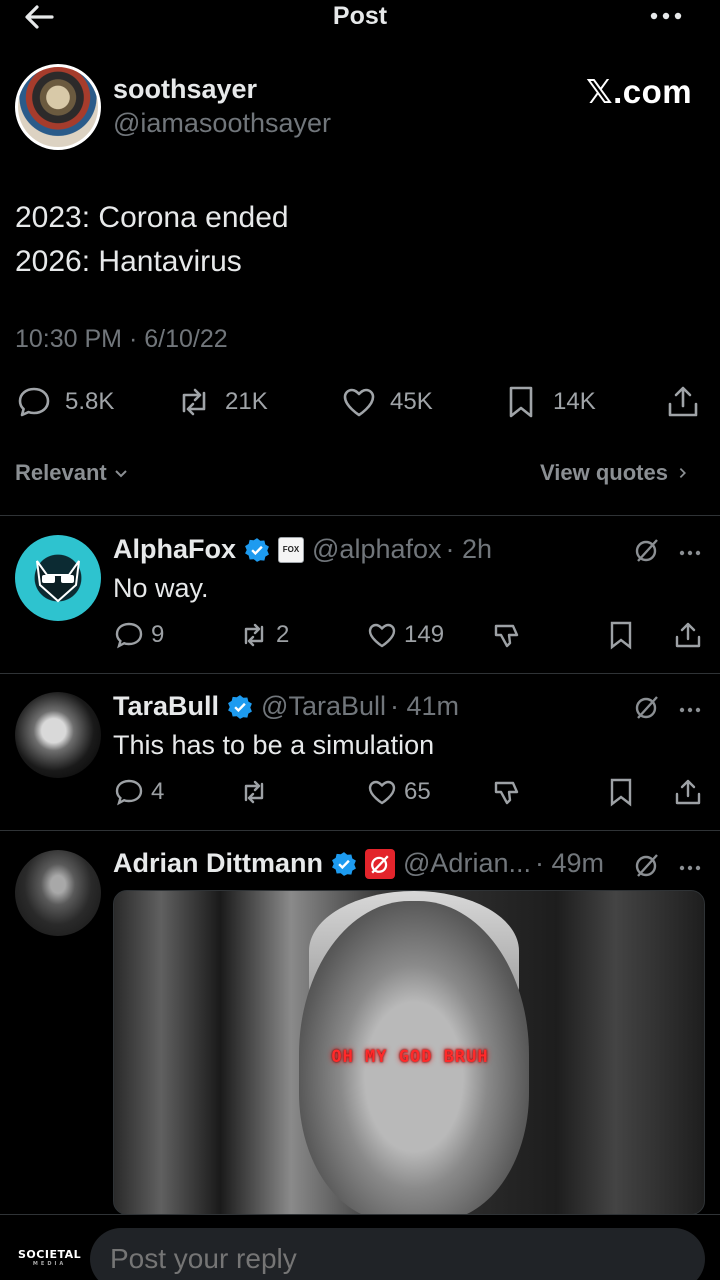 The image size is (720, 1280). What do you see at coordinates (152, 240) in the screenshot?
I see `post-text: 2023: Corona ended 2026: Hantavirus` at bounding box center [152, 240].